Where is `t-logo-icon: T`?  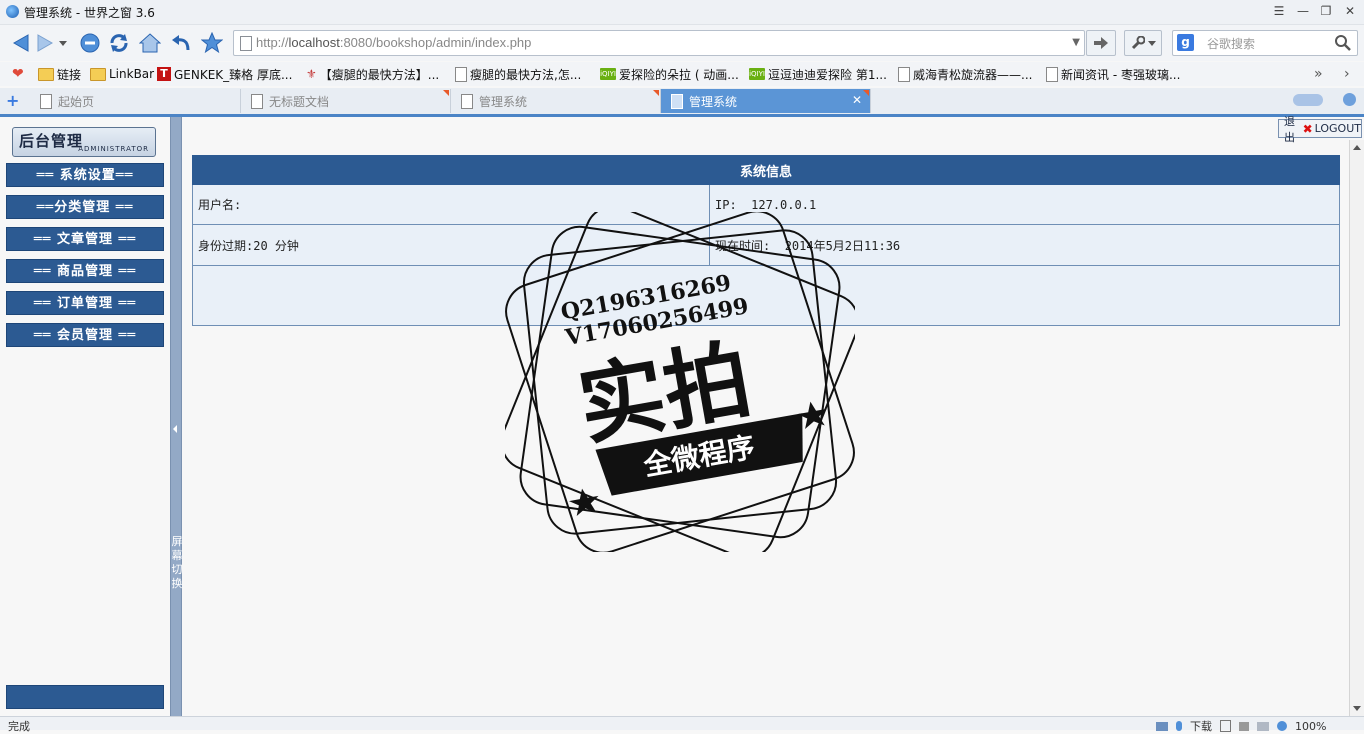
t-logo-icon: T is located at coordinates (164, 74).